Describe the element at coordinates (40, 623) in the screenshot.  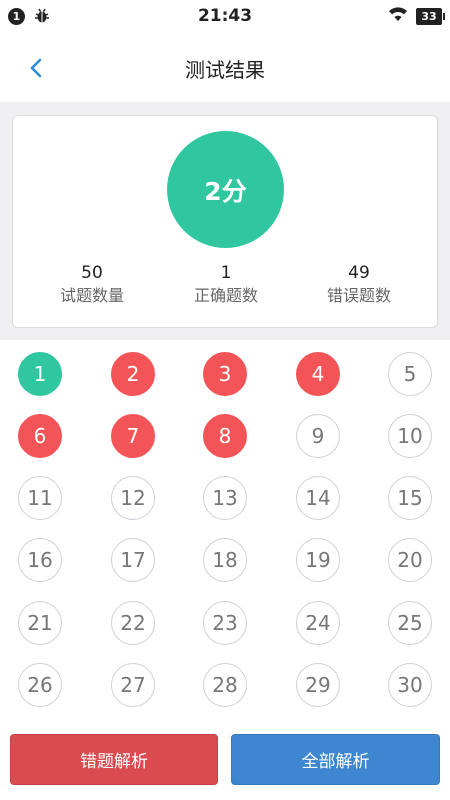
I see `question-21-button: 21` at that location.